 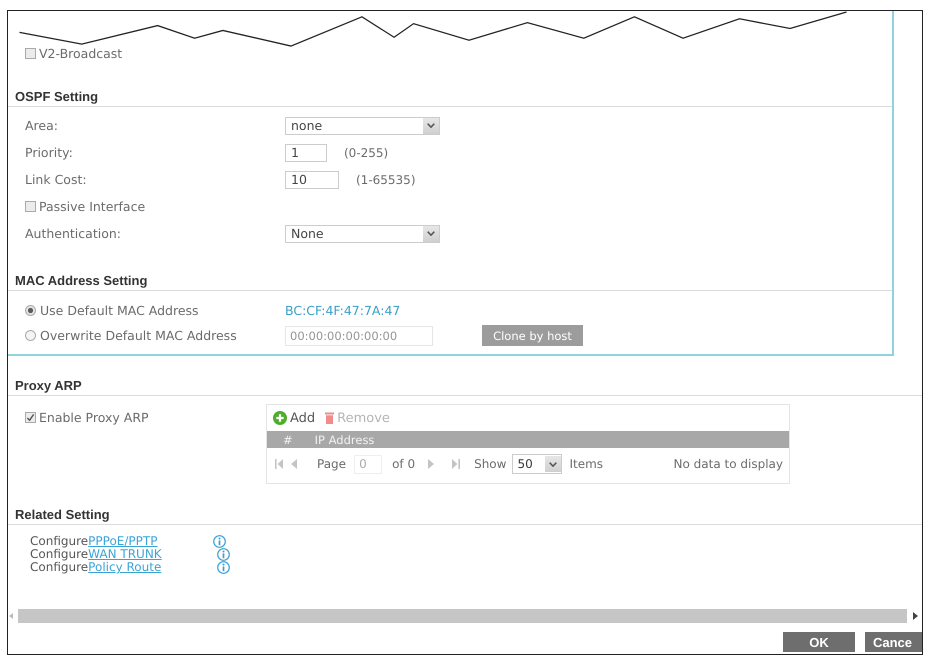 What do you see at coordinates (431, 464) in the screenshot?
I see `next-page-icon` at bounding box center [431, 464].